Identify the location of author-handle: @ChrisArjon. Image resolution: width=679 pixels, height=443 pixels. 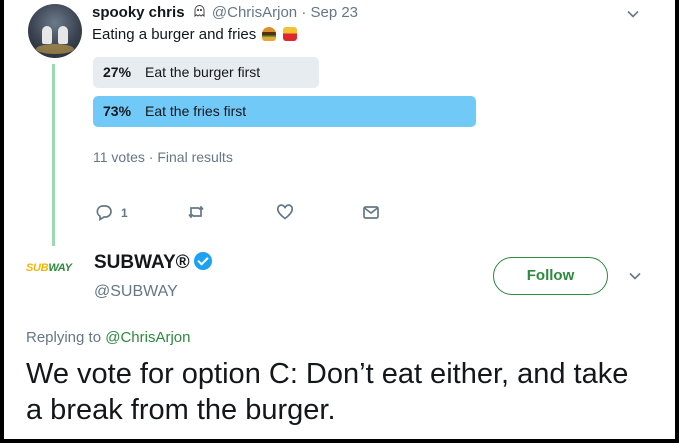
(254, 12).